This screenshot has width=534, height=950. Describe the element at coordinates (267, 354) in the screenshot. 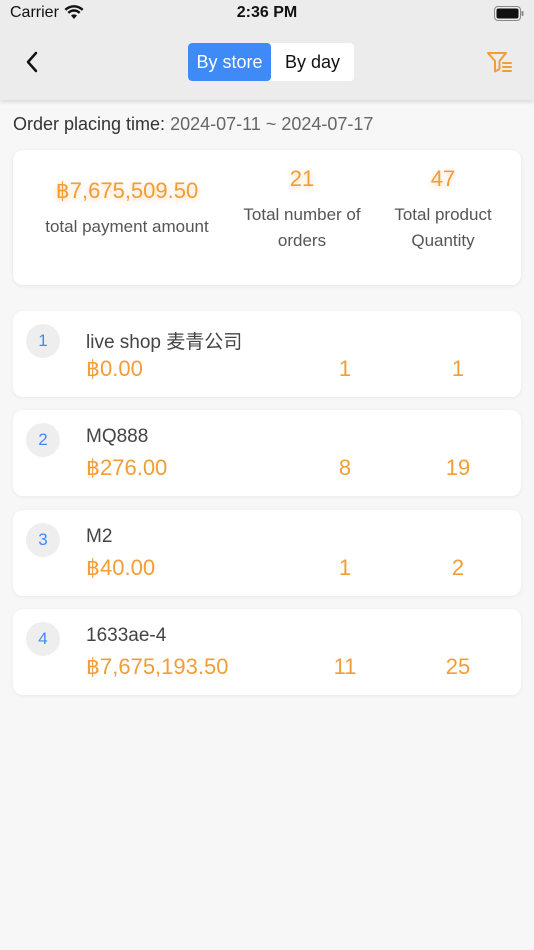

I see `store-row: 1 live shop 麦青公司 ฿0.00 1 1` at that location.